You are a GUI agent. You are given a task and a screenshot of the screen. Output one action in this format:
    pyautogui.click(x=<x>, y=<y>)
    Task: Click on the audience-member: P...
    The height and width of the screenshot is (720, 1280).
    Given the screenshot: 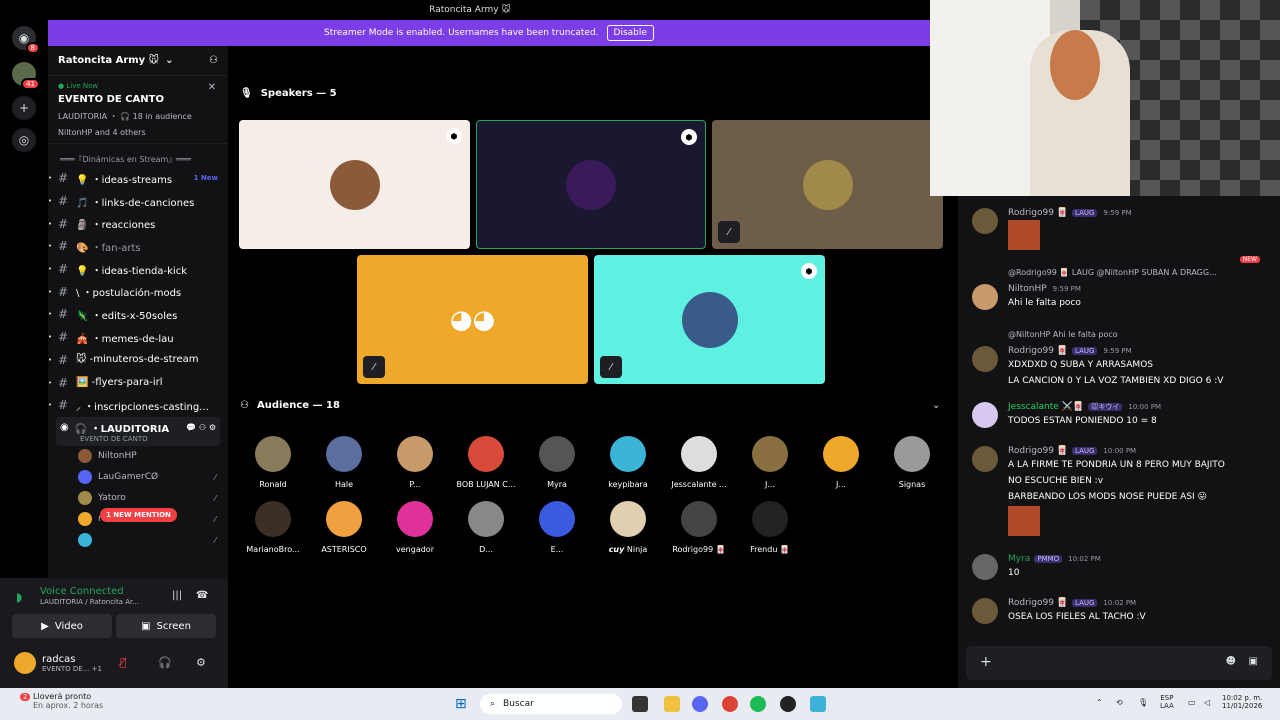 What is the action you would take?
    pyautogui.click(x=415, y=462)
    